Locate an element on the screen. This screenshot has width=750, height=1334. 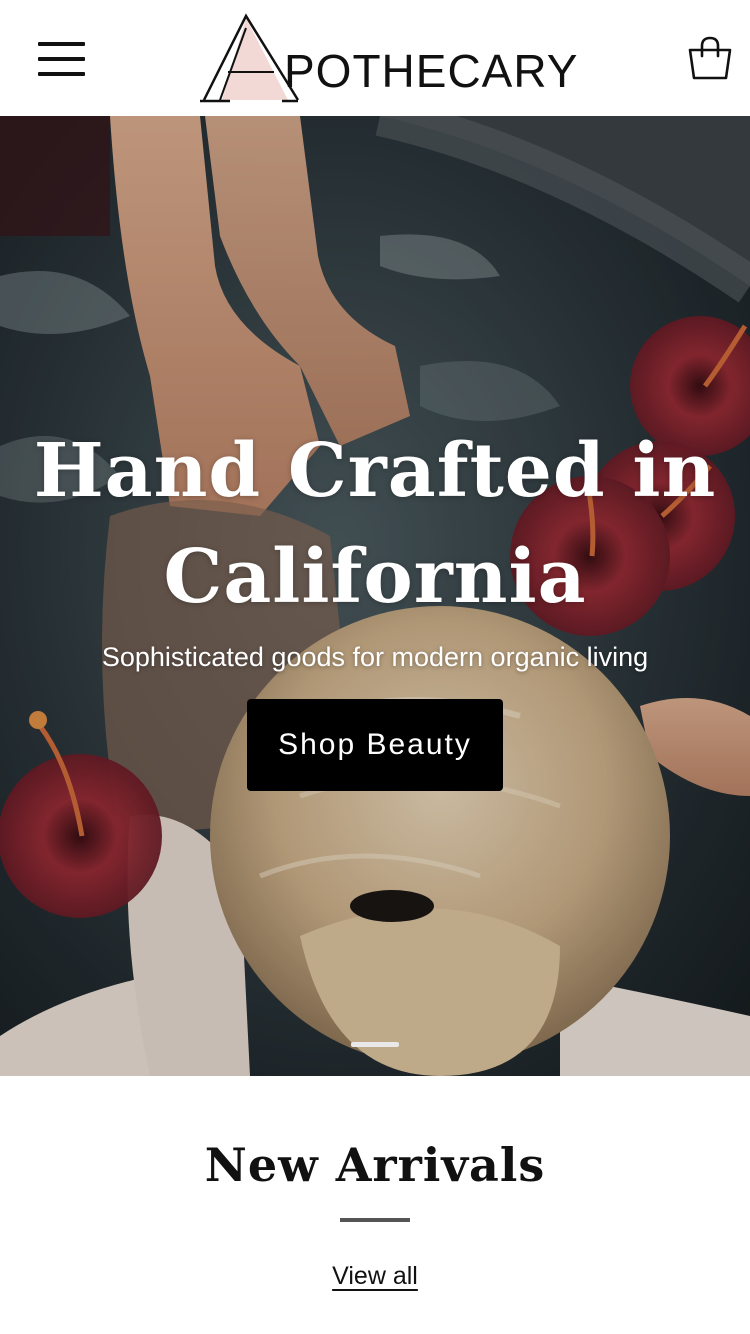
hero-title: Hand Crafted in California is located at coordinates (375, 524).